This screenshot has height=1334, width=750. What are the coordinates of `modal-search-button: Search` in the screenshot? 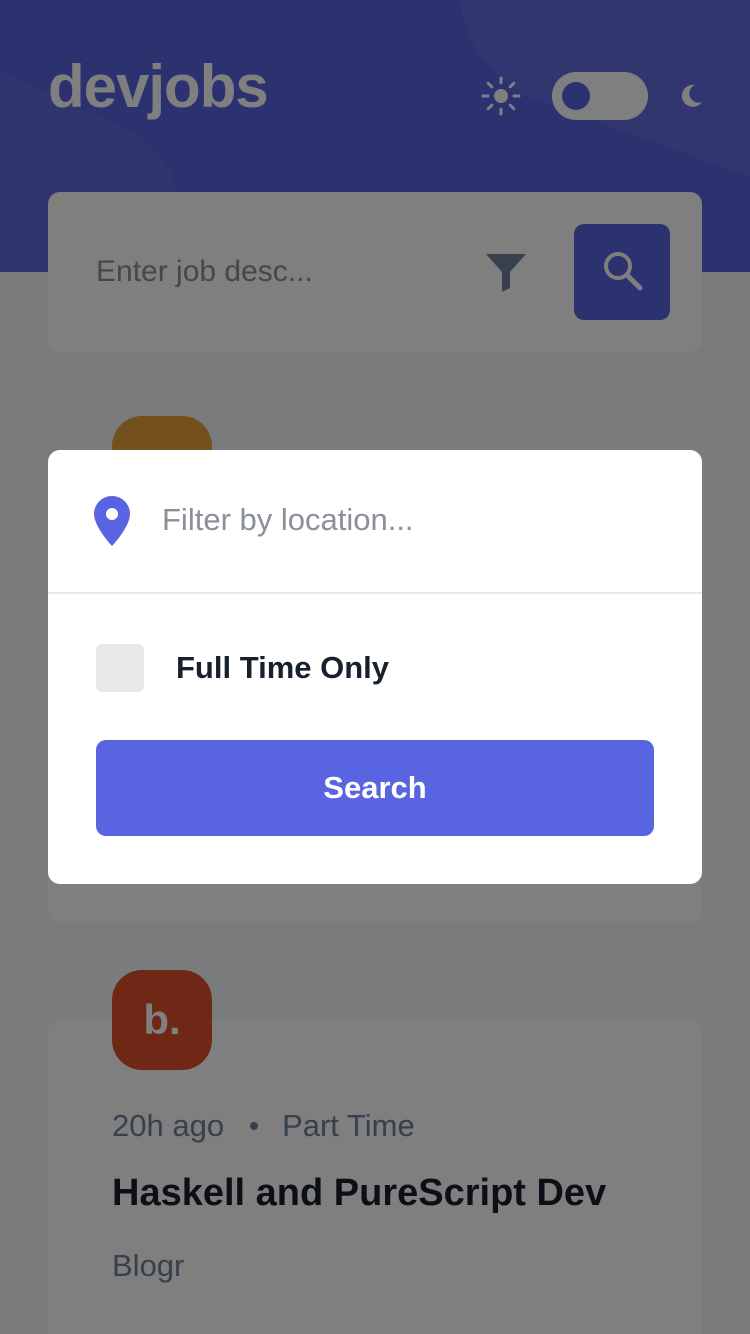 It's located at (375, 788).